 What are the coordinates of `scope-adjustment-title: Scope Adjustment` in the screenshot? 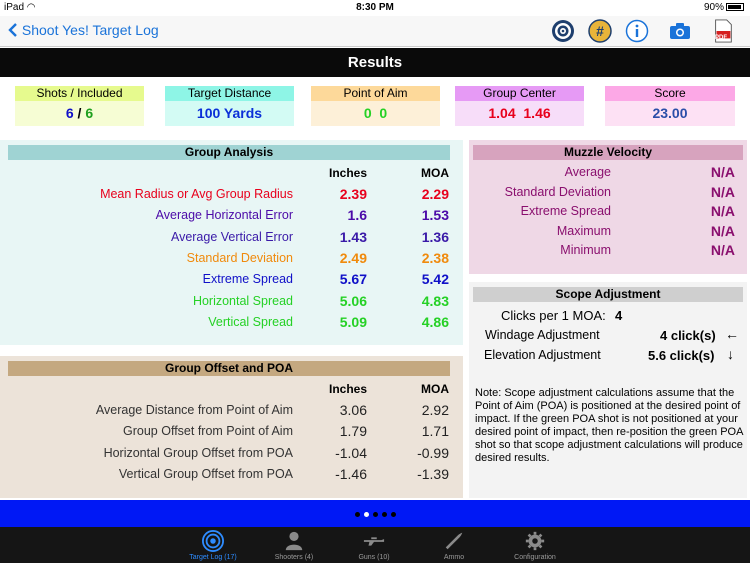 It's located at (608, 294).